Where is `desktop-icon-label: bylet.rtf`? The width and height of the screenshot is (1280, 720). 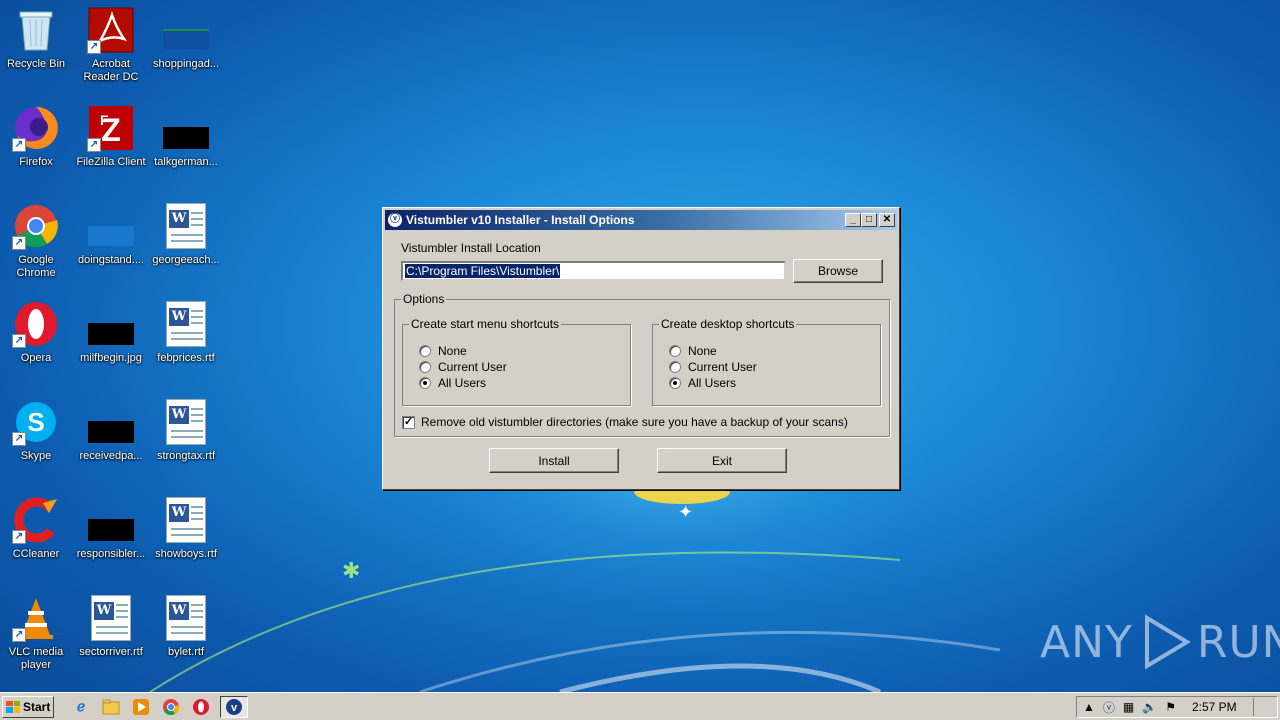 desktop-icon-label: bylet.rtf is located at coordinates (186, 652).